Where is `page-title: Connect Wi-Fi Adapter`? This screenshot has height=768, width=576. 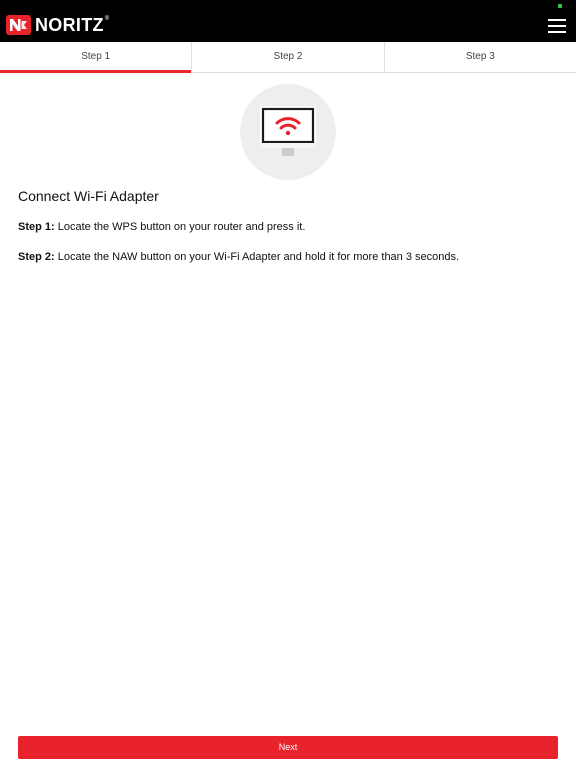 page-title: Connect Wi-Fi Adapter is located at coordinates (88, 196).